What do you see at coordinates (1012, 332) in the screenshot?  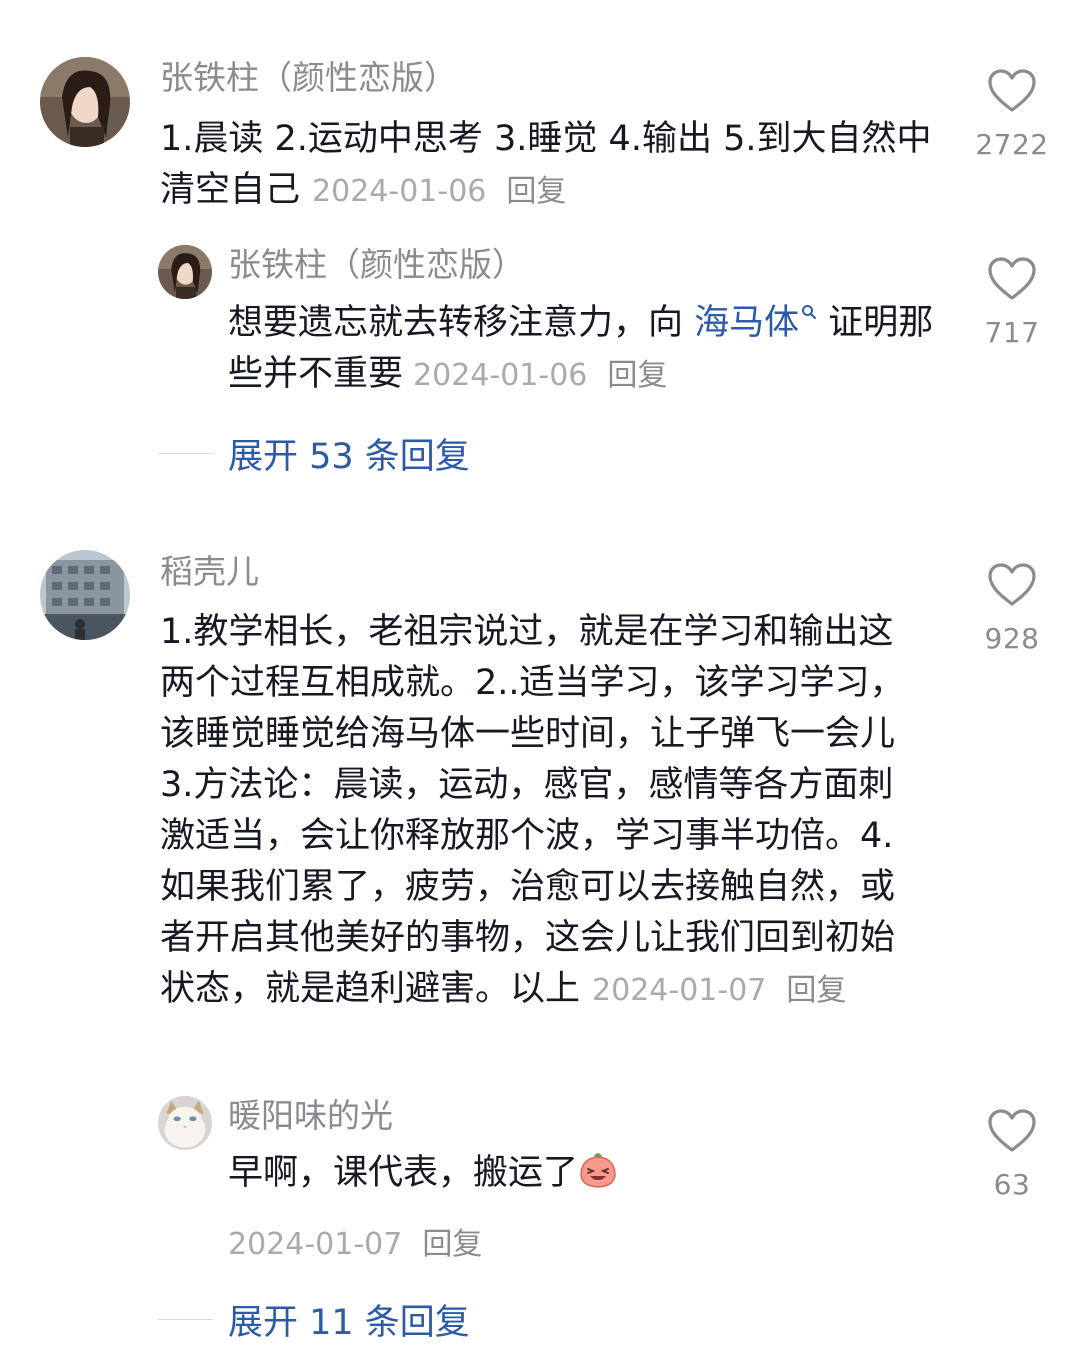 I see `like-count: 717` at bounding box center [1012, 332].